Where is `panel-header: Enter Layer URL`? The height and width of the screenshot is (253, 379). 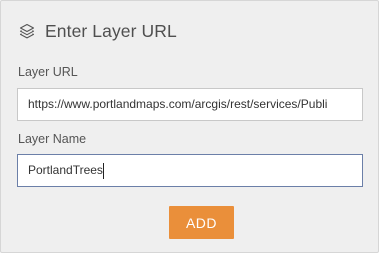 panel-header: Enter Layer URL is located at coordinates (97, 31).